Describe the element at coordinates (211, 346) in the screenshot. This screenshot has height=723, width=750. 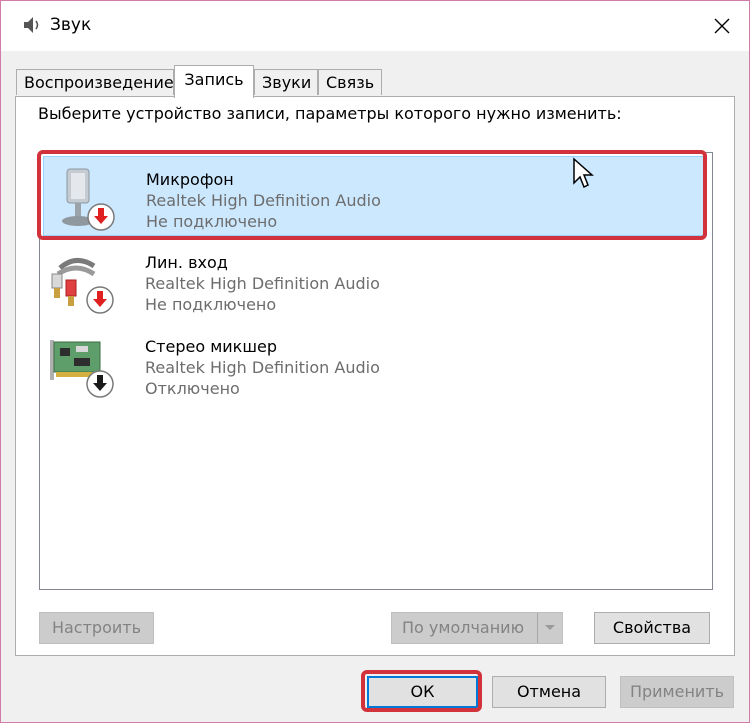
I see `device-name: Стерео микшер` at that location.